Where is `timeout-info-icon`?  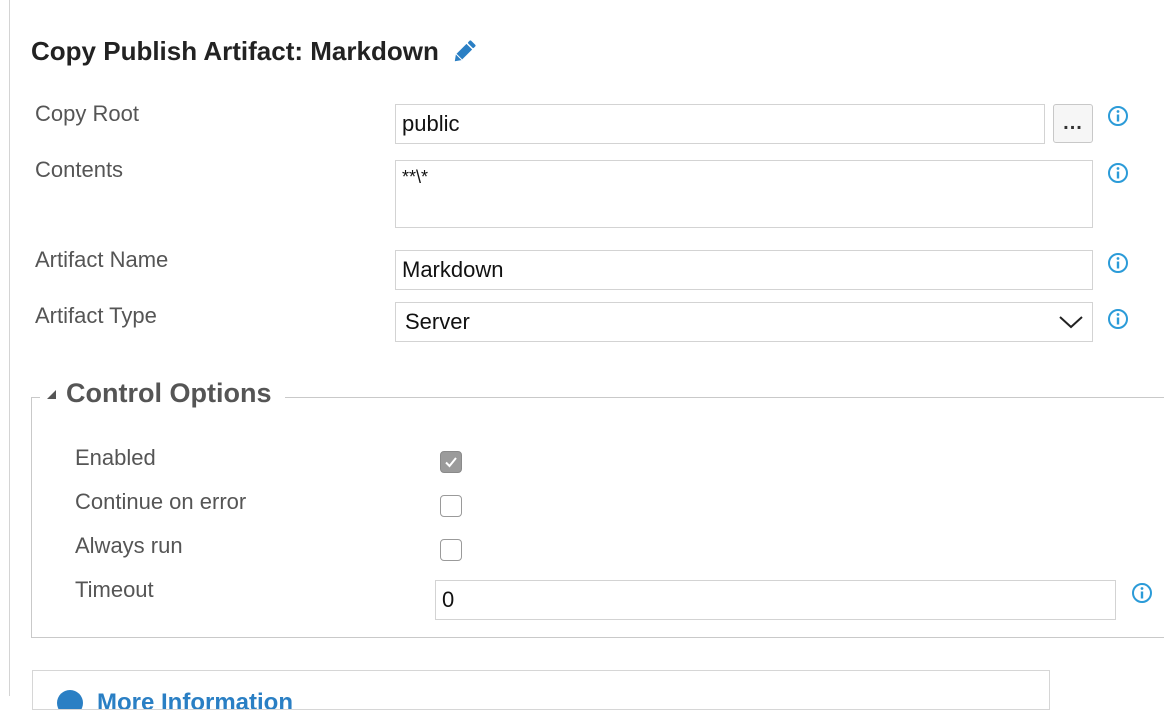 timeout-info-icon is located at coordinates (1142, 593).